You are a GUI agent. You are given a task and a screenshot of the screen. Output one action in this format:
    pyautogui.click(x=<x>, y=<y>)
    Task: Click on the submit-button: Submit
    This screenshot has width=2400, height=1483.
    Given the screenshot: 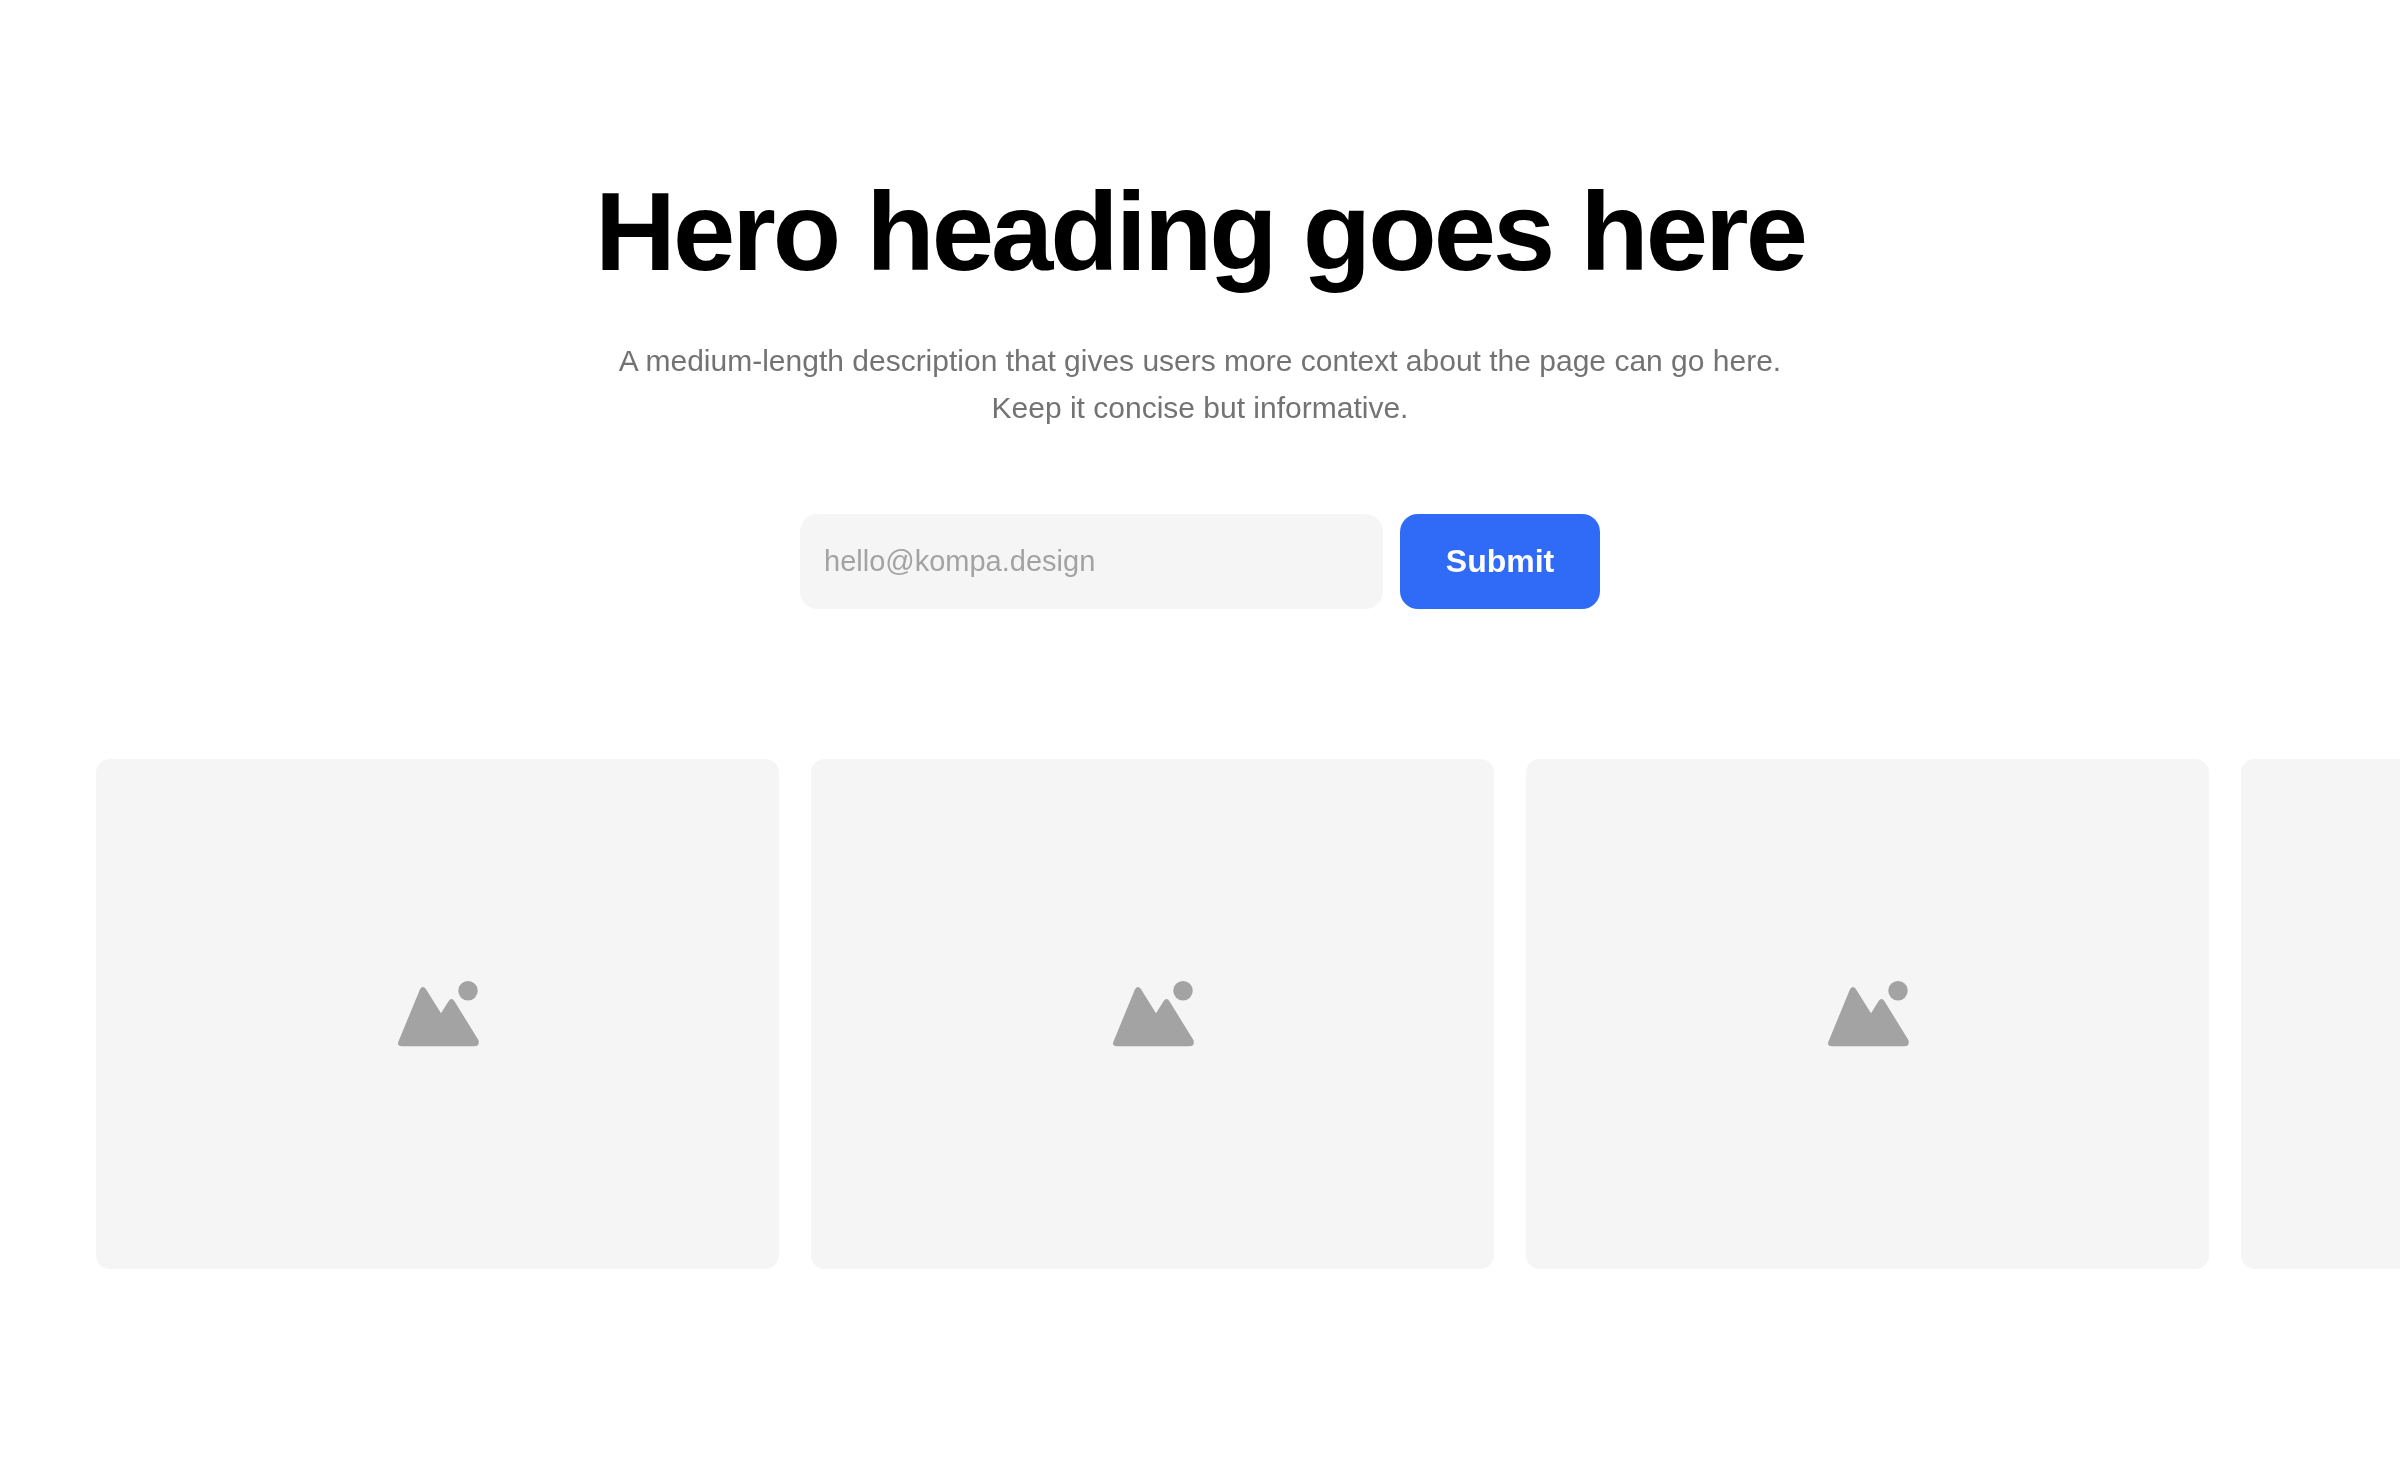 What is the action you would take?
    pyautogui.click(x=1500, y=561)
    